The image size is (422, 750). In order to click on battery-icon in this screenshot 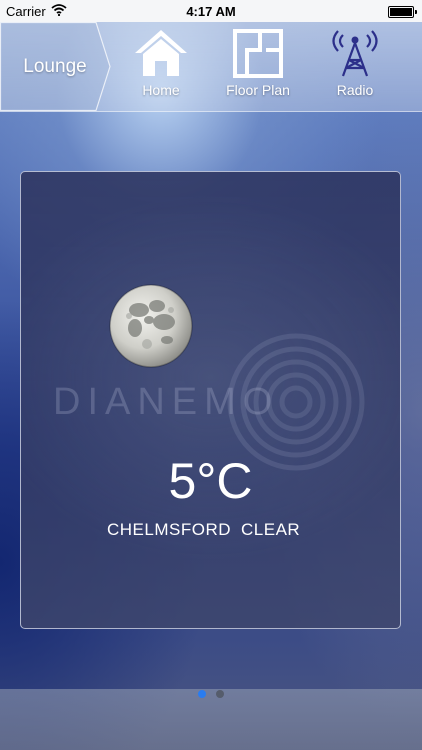, I will do `click(402, 12)`.